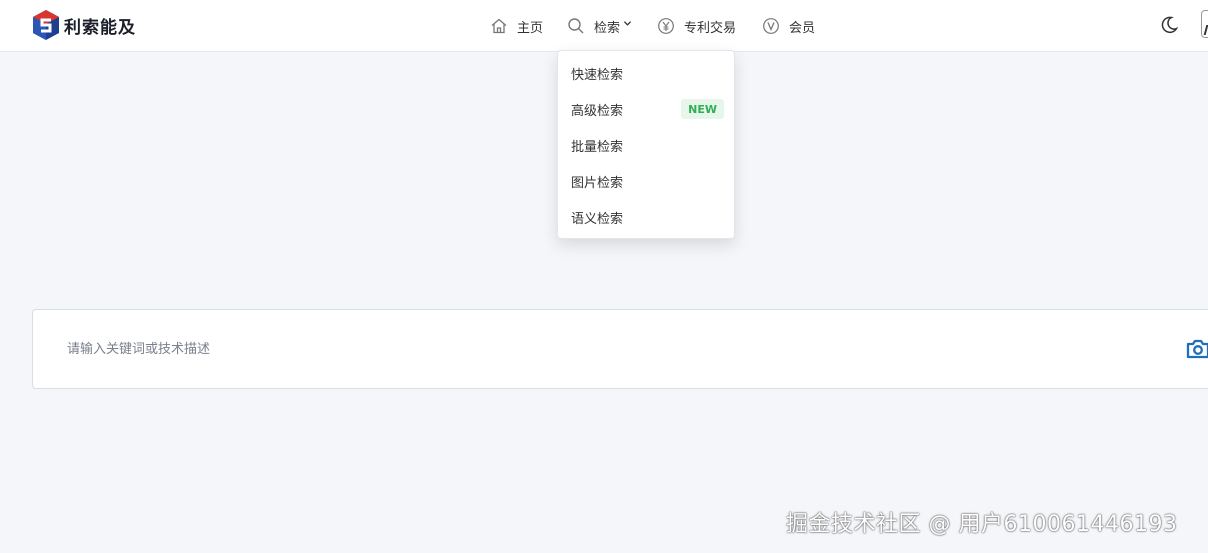 The width and height of the screenshot is (1208, 553). I want to click on search-dropdown-menu: 快速检索 高级检索 NEW 批量检索 图片检索 语义检索, so click(646, 144).